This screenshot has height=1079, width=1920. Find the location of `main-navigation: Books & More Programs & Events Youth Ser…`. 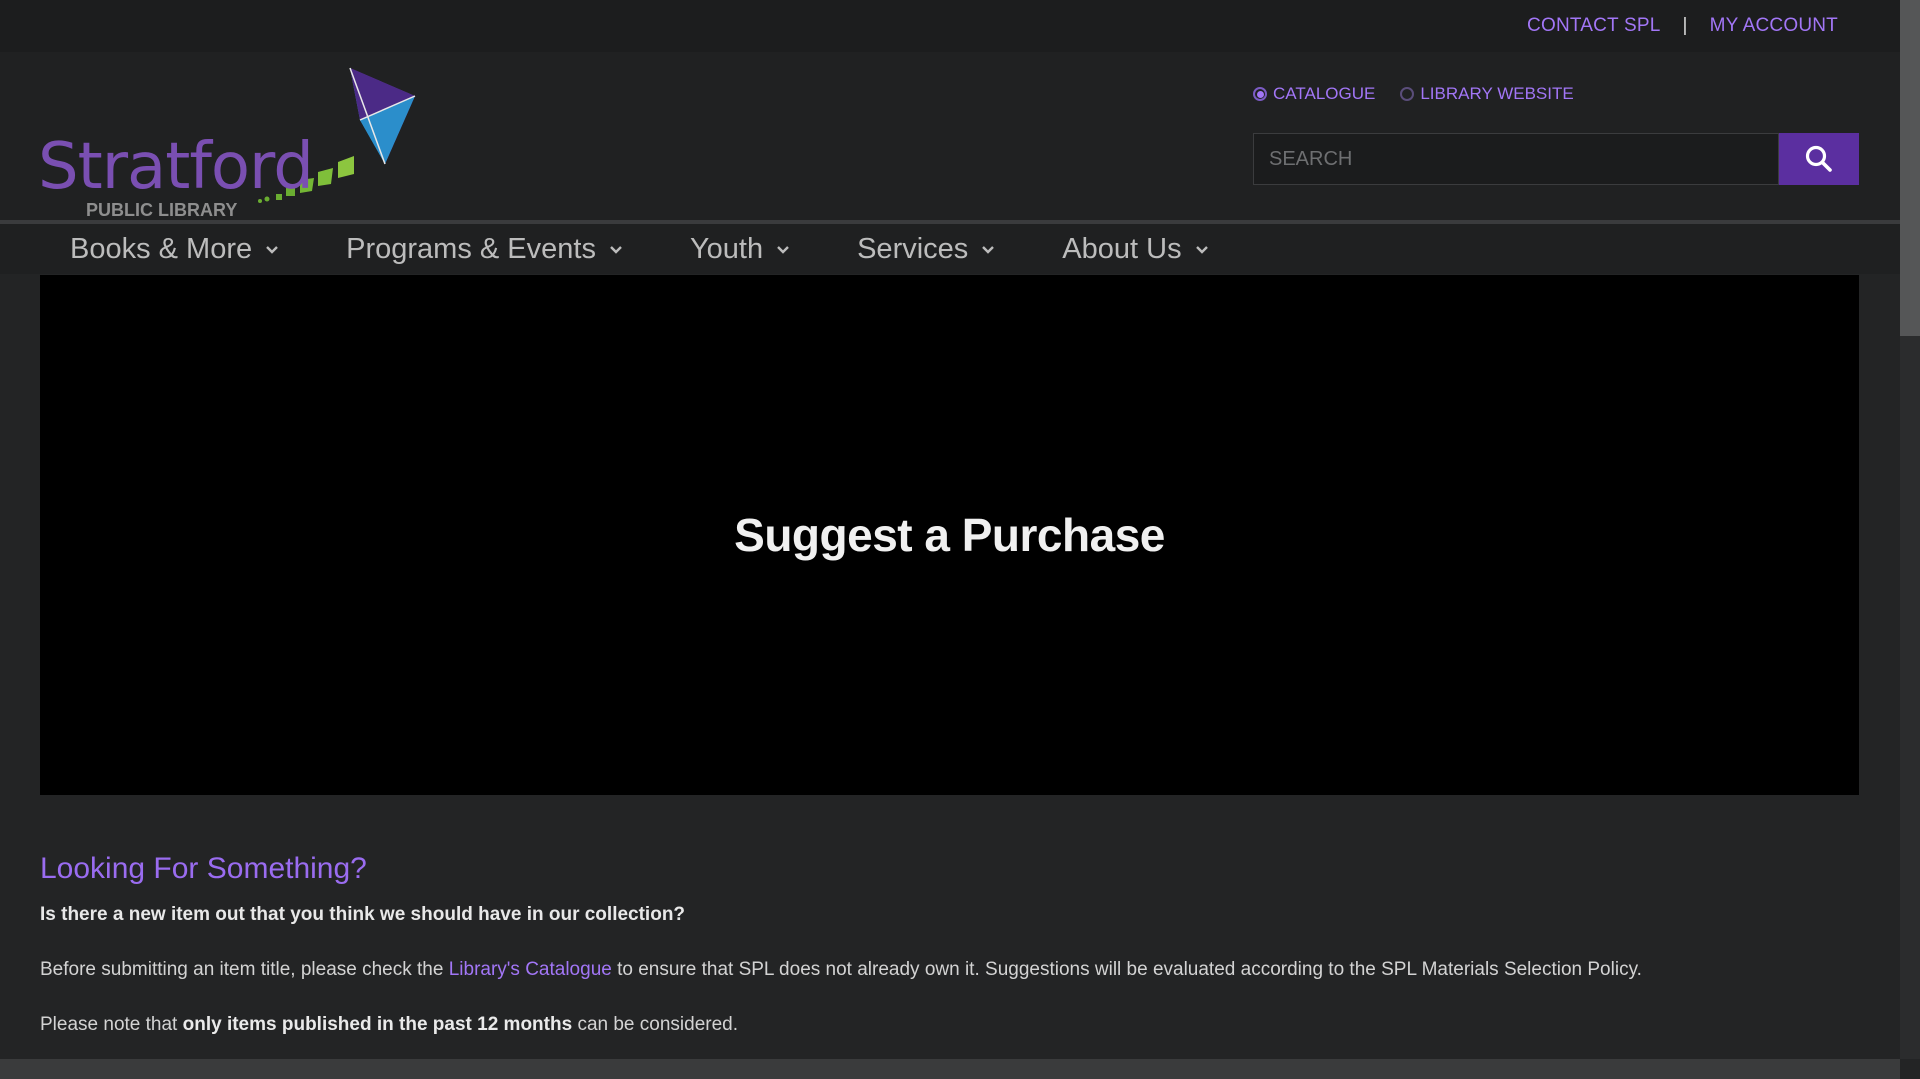

main-navigation: Books & More Programs & Events Youth Ser… is located at coordinates (950, 249).